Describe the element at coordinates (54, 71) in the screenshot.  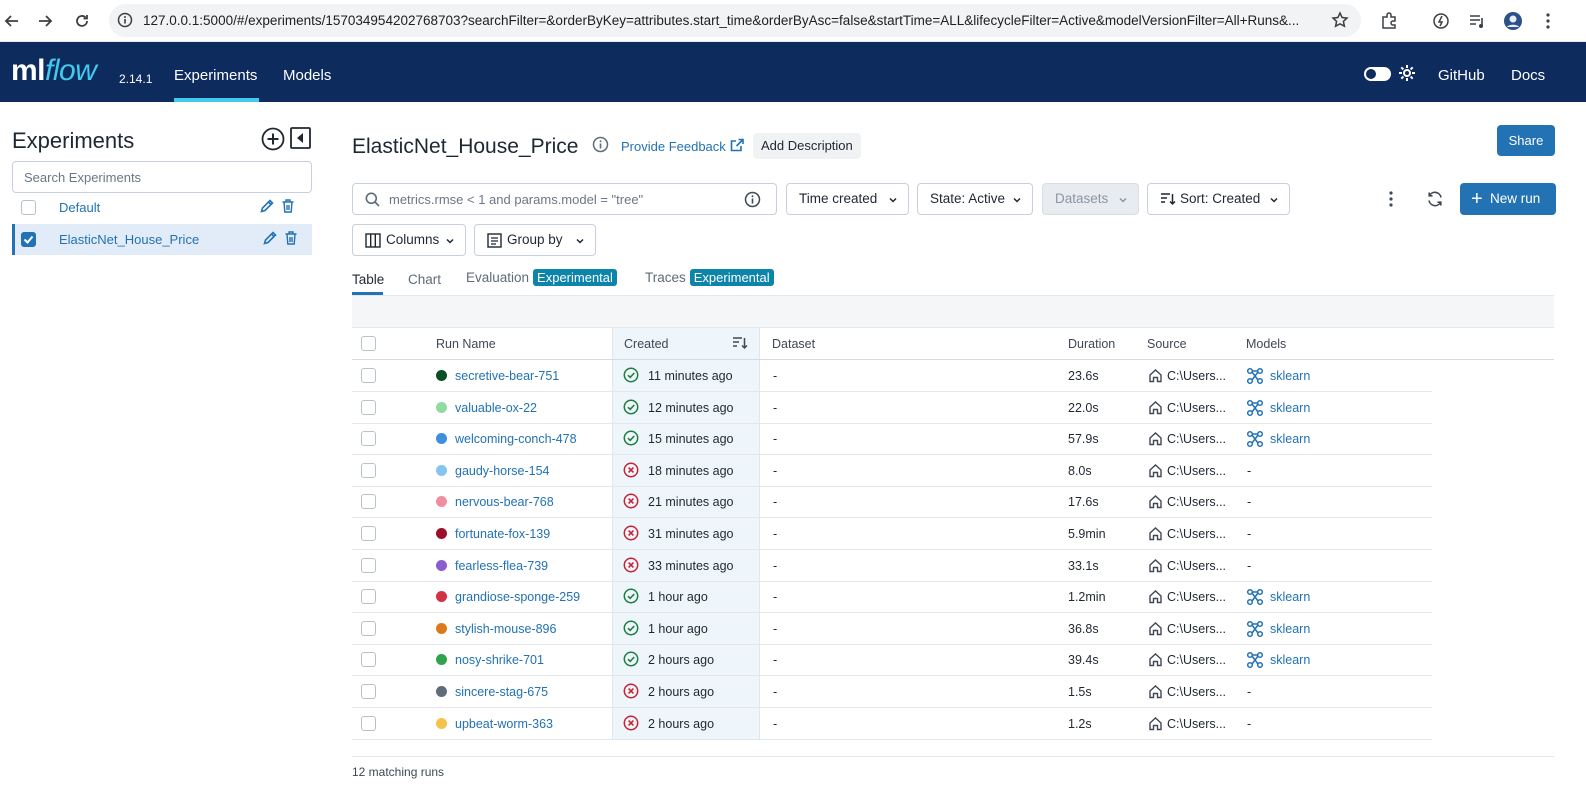
I see `mlflow-logo: mlflow` at that location.